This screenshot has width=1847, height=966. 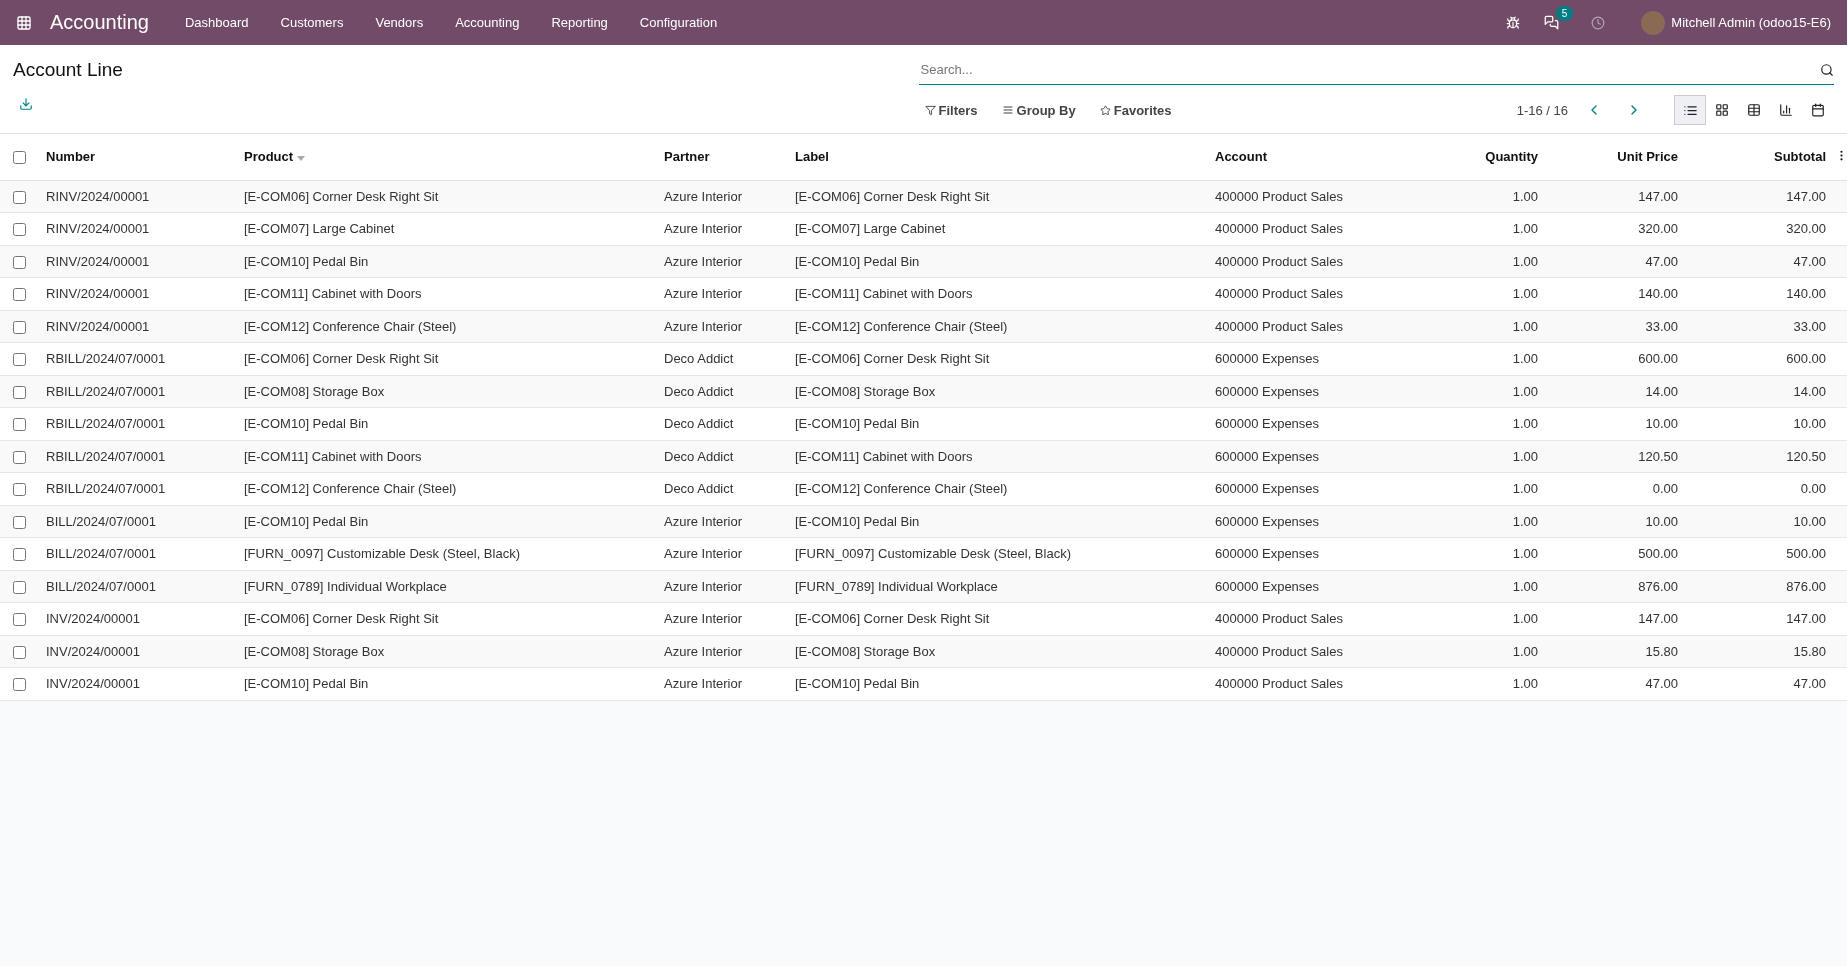 What do you see at coordinates (1105, 110) in the screenshot?
I see `star-icon` at bounding box center [1105, 110].